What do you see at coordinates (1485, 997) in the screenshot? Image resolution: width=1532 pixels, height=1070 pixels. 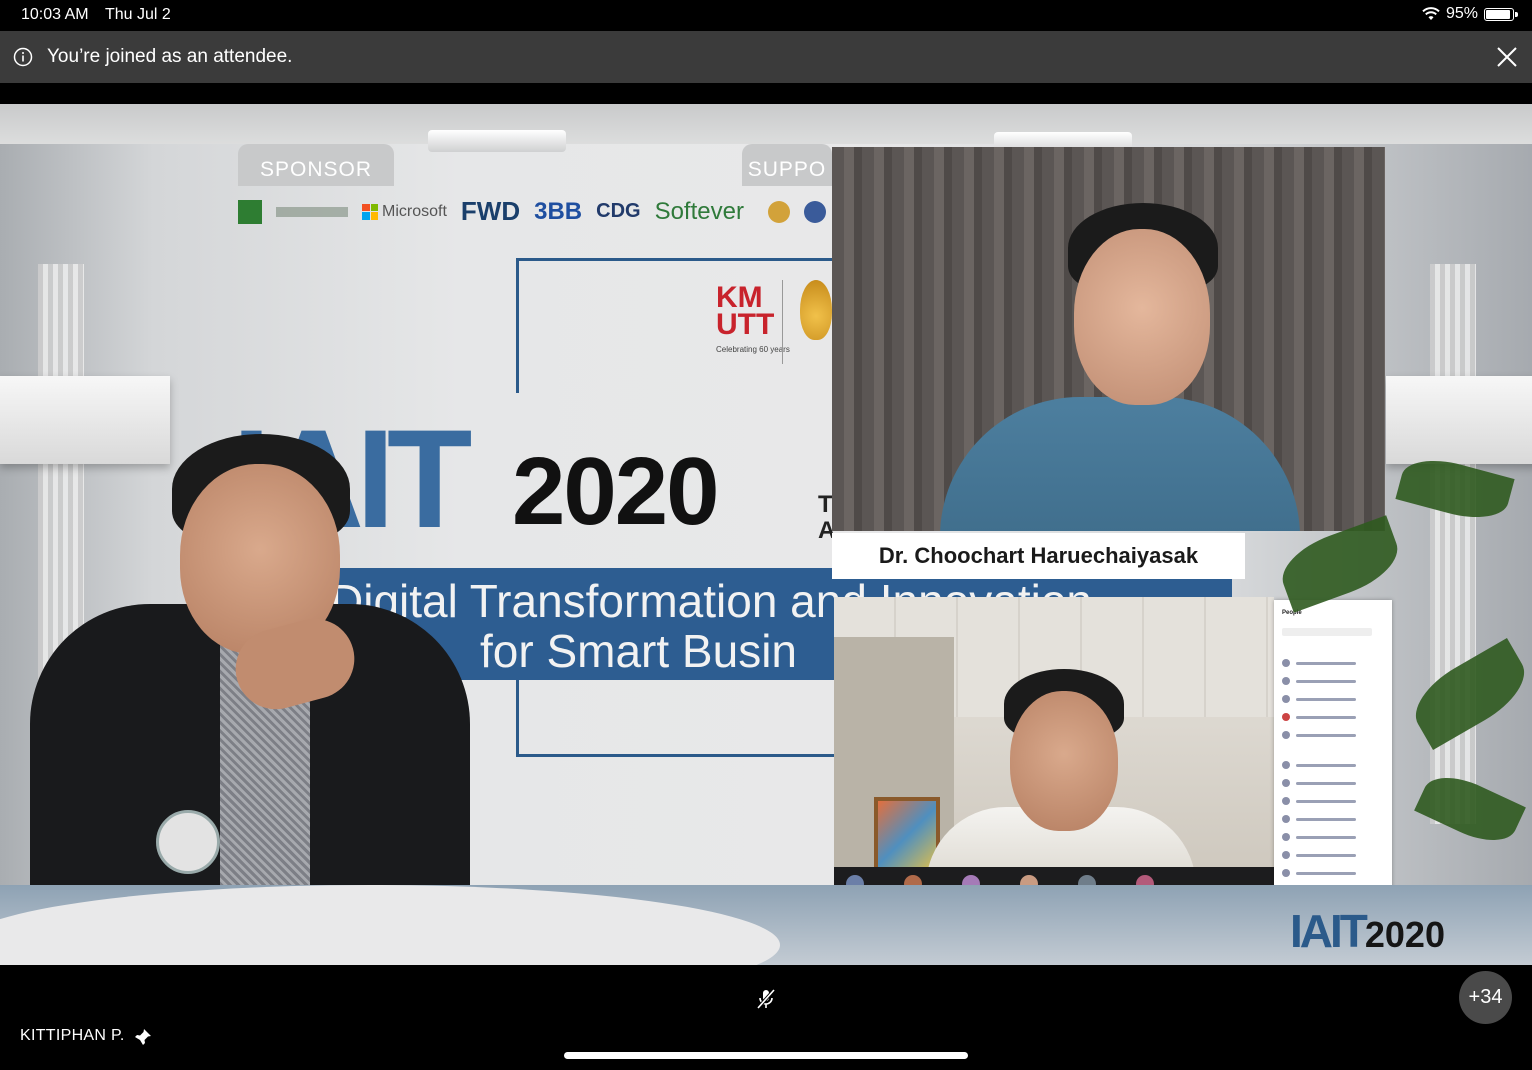 I see `participants-overflow-button: +34` at bounding box center [1485, 997].